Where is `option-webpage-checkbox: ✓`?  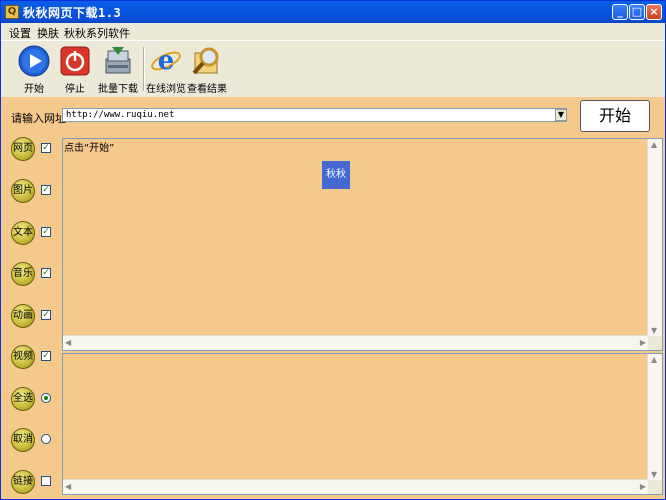
option-webpage-checkbox: ✓ is located at coordinates (46, 148).